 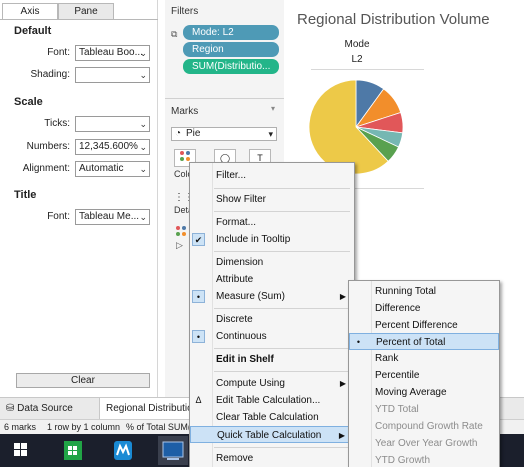 What do you see at coordinates (174, 34) in the screenshot?
I see `filter-link-icon: ⧉` at bounding box center [174, 34].